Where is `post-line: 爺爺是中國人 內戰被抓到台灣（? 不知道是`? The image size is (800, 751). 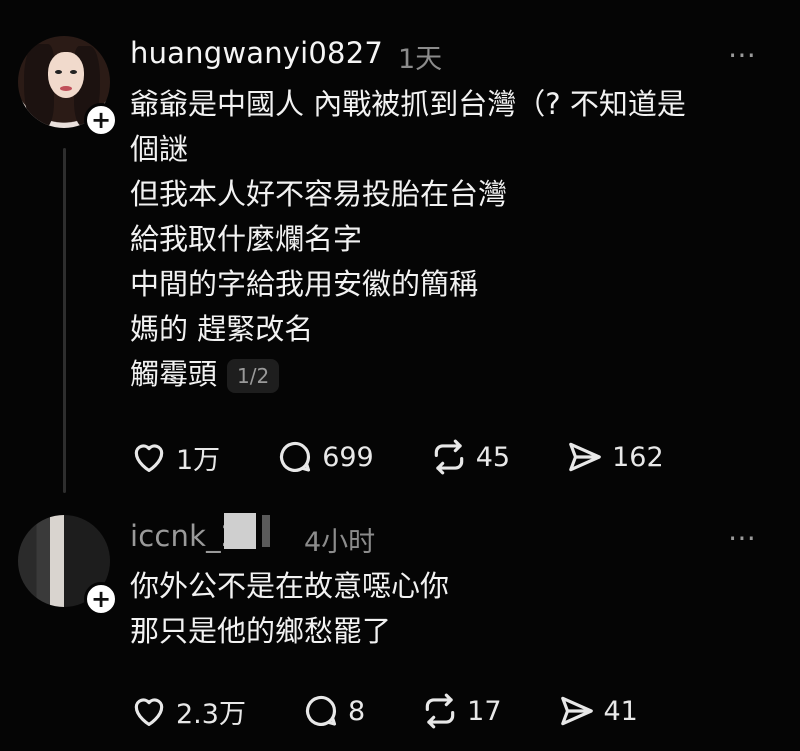
post-line: 爺爺是中國人 內戰被抓到台灣（? 不知道是 is located at coordinates (408, 104).